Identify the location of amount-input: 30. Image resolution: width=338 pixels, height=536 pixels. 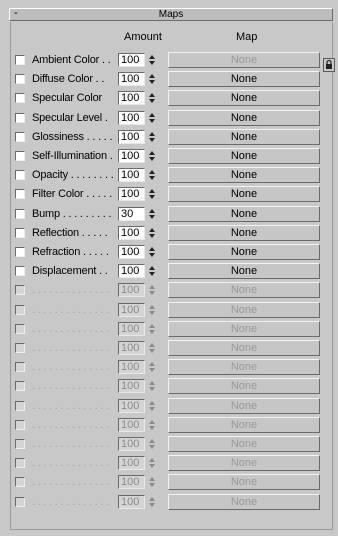
(131, 214).